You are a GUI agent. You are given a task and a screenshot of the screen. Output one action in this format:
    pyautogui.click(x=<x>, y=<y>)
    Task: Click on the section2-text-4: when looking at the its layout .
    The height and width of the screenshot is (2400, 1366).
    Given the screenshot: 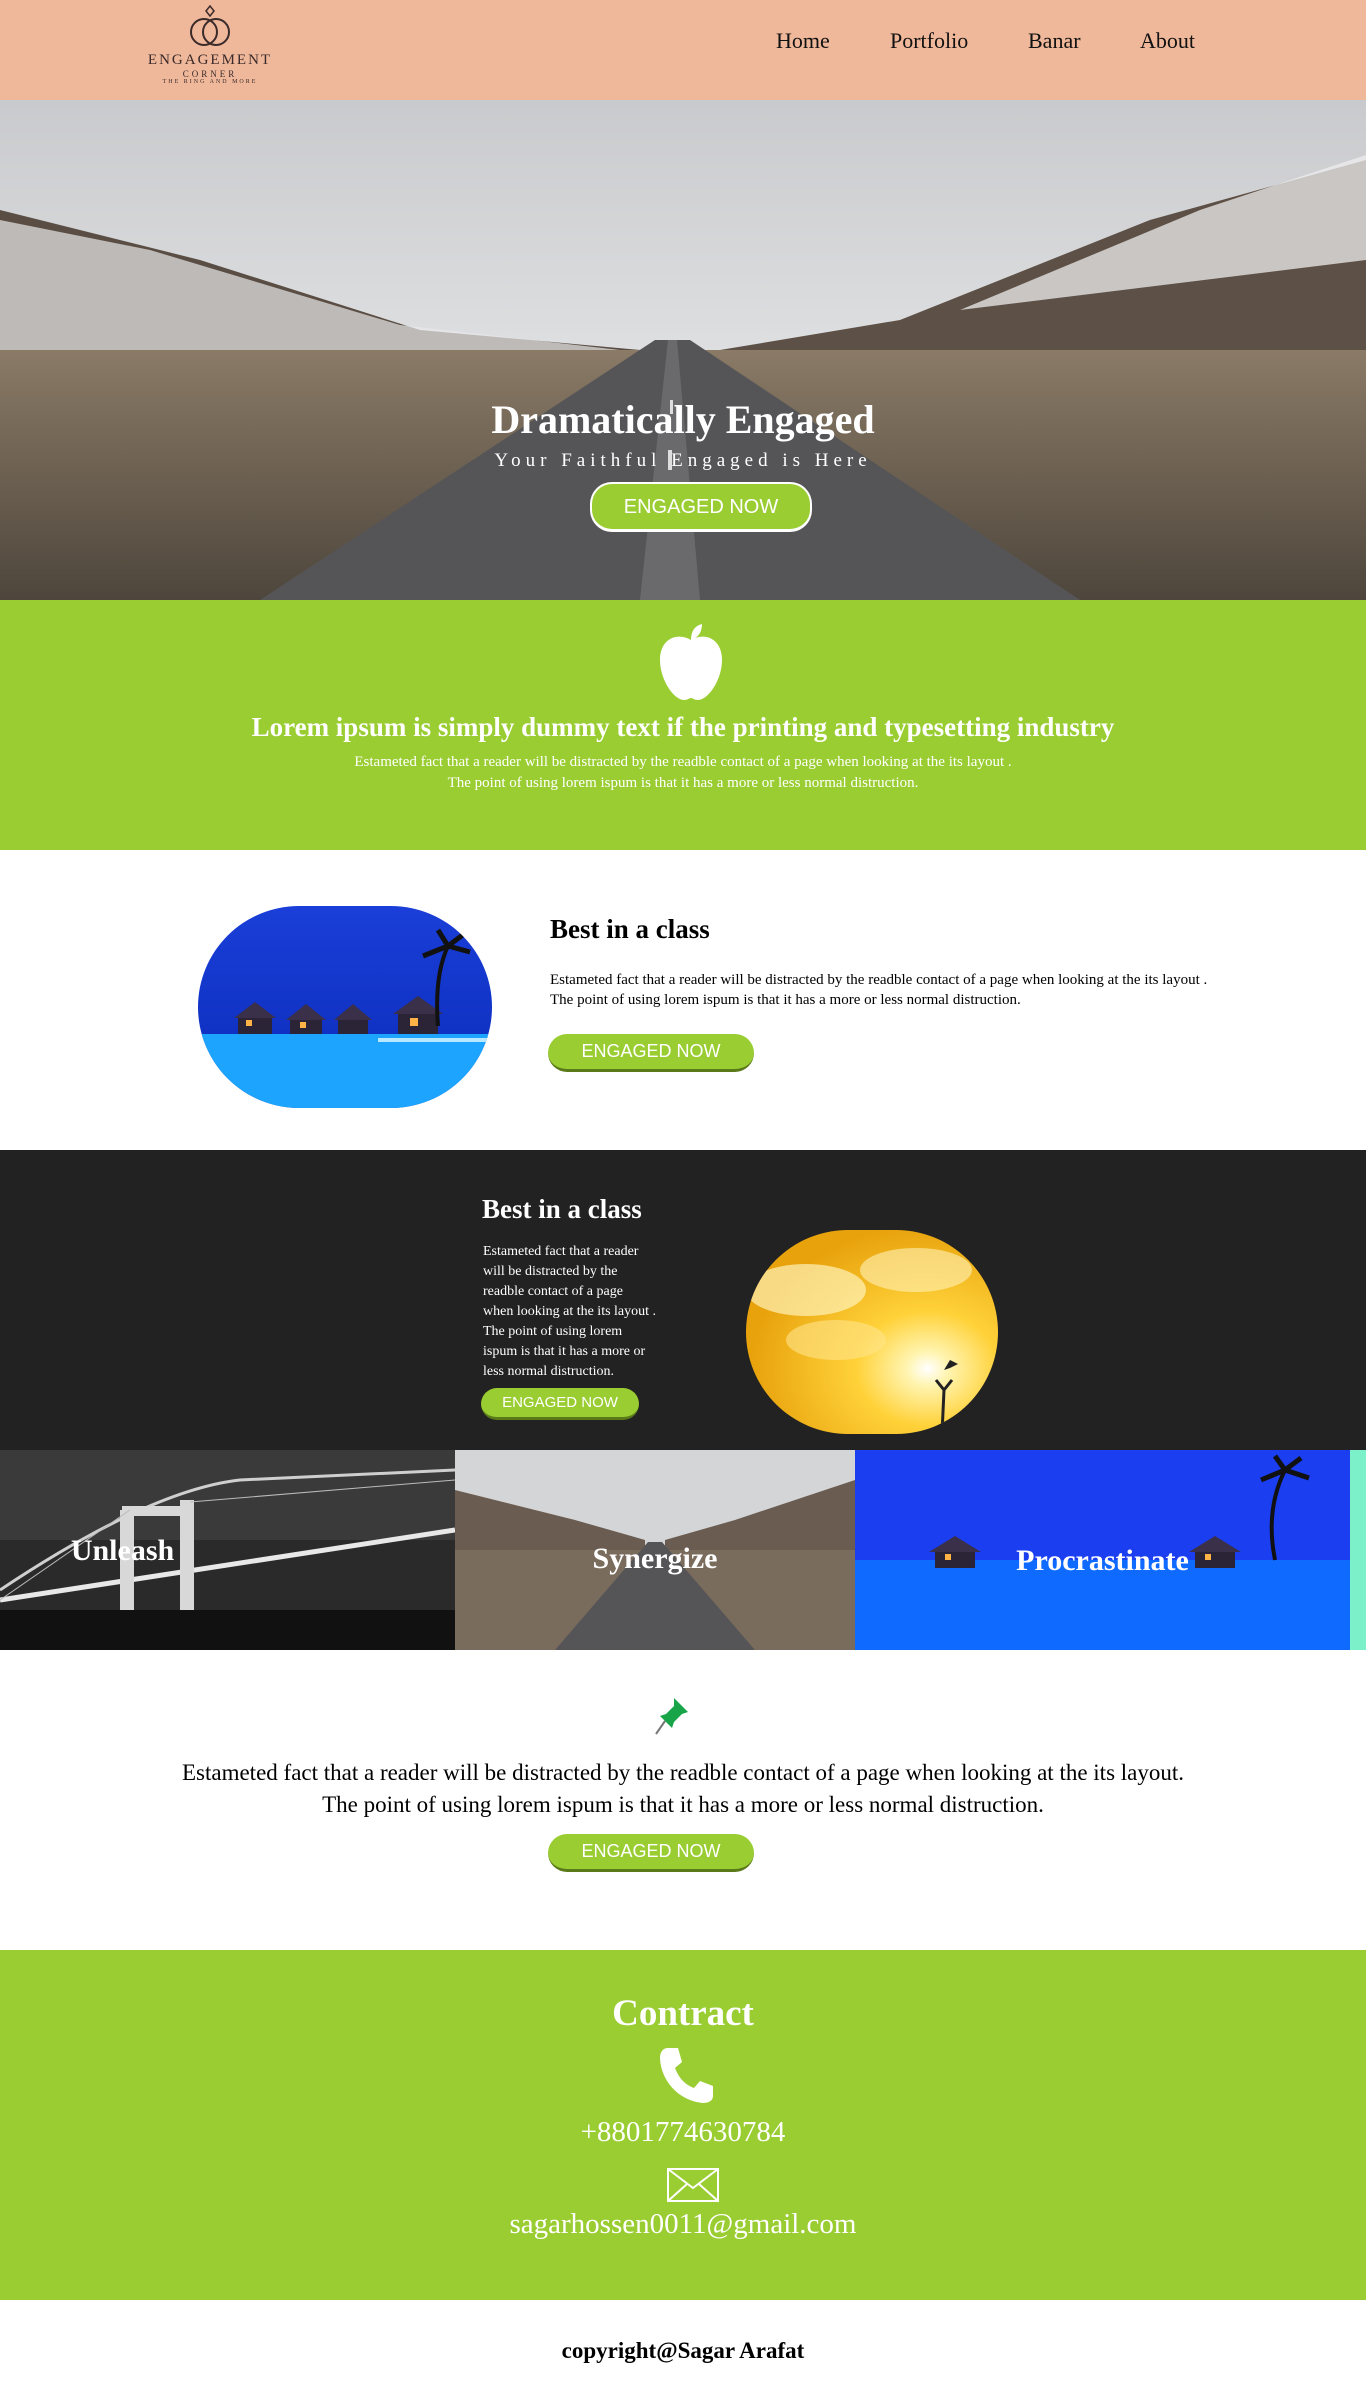 What is the action you would take?
    pyautogui.click(x=570, y=1311)
    